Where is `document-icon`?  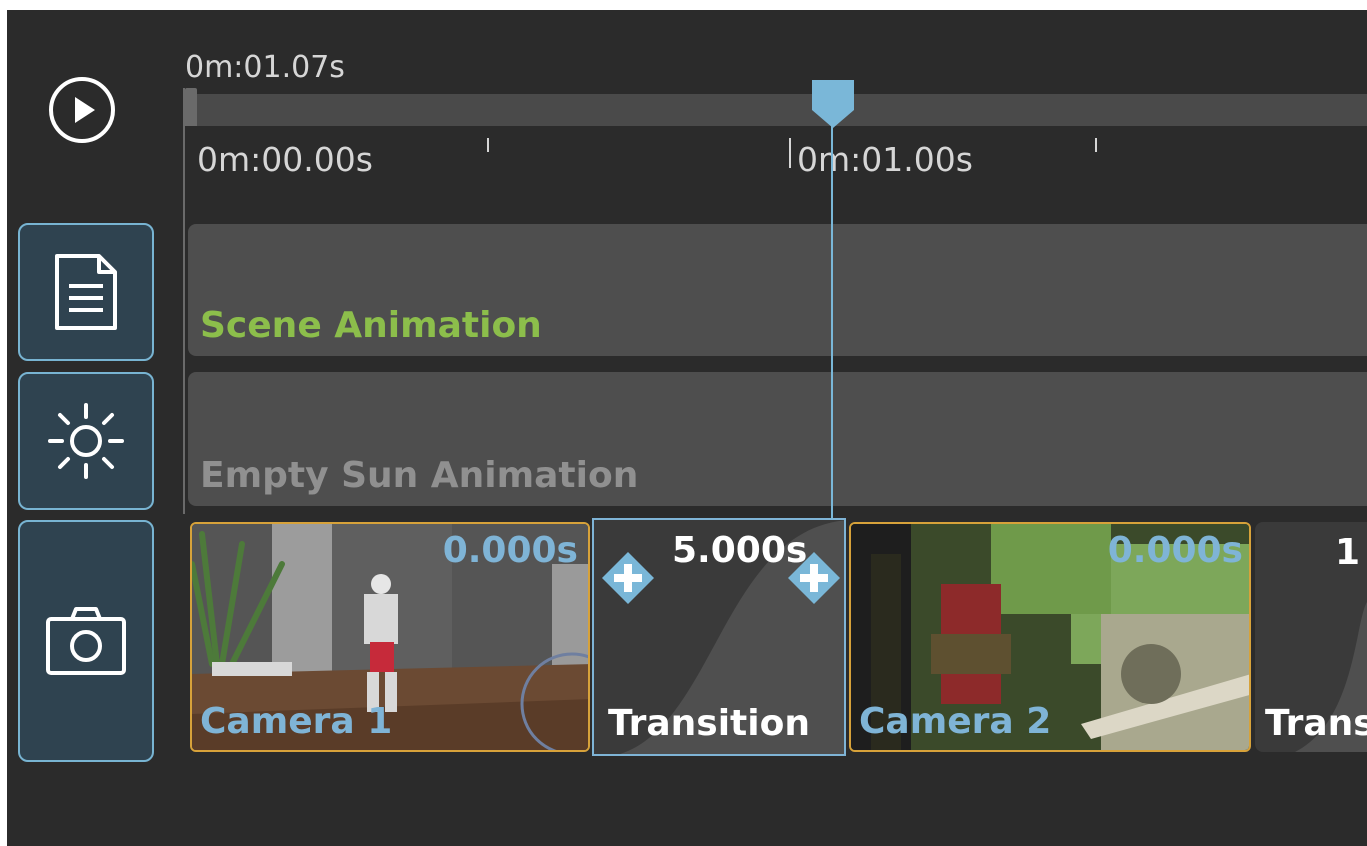 document-icon is located at coordinates (86, 292).